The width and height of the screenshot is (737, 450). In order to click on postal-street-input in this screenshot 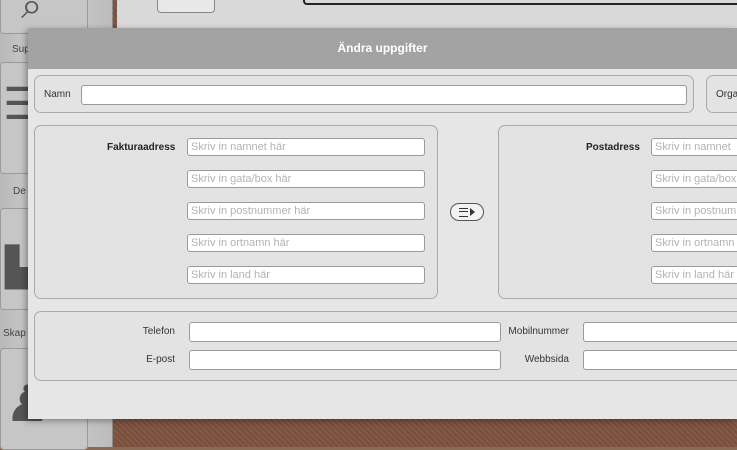, I will do `click(694, 179)`.